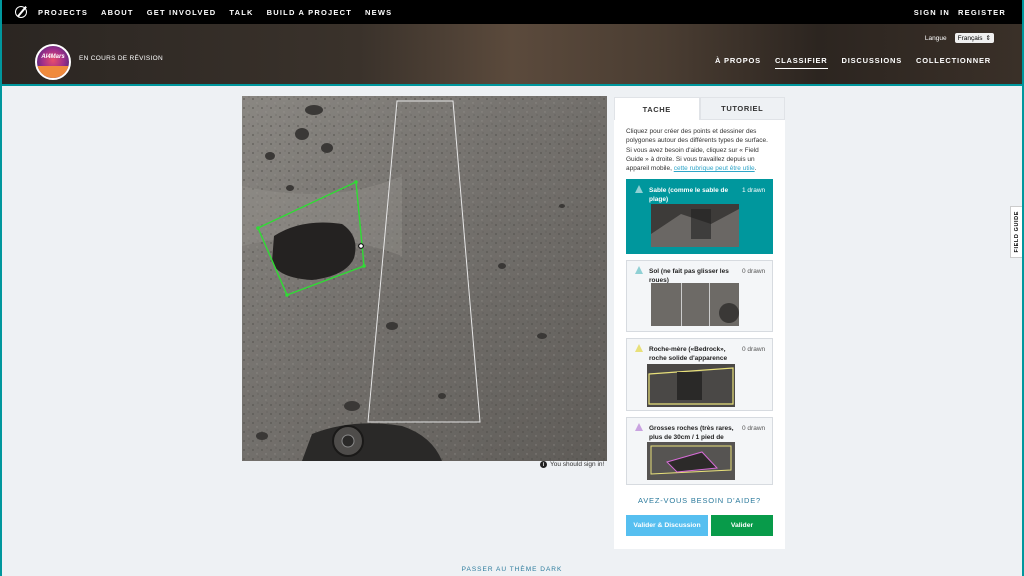 Image resolution: width=1024 pixels, height=576 pixels. What do you see at coordinates (755, 169) in the screenshot?
I see `instruction-end: .` at bounding box center [755, 169].